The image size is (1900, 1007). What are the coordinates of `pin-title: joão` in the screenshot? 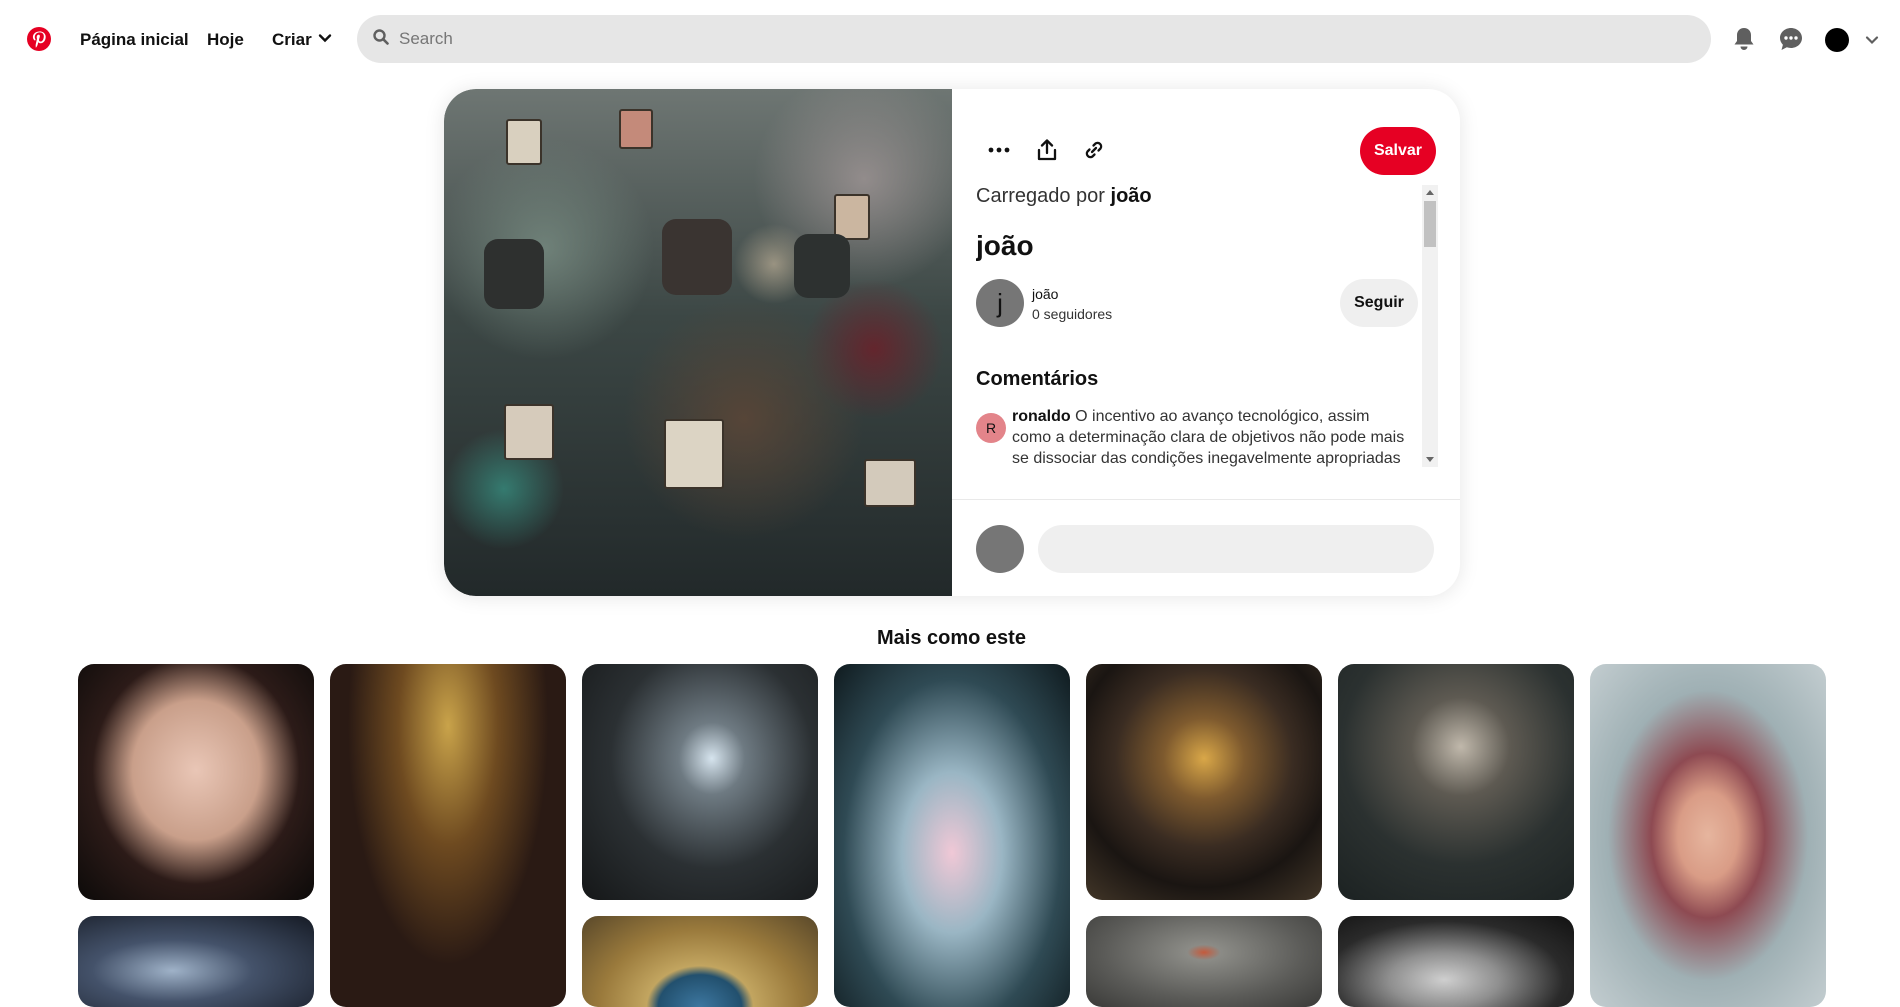 It's located at (1005, 245).